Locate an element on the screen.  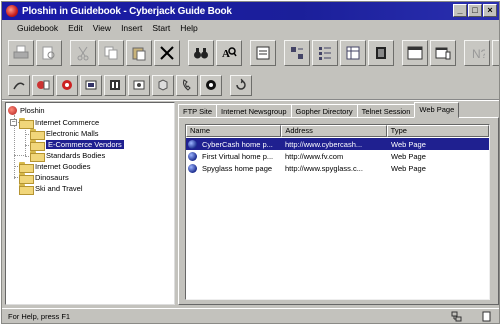
tree-item-electronic-malls: Electronic Malls is located at coordinates (64, 134).